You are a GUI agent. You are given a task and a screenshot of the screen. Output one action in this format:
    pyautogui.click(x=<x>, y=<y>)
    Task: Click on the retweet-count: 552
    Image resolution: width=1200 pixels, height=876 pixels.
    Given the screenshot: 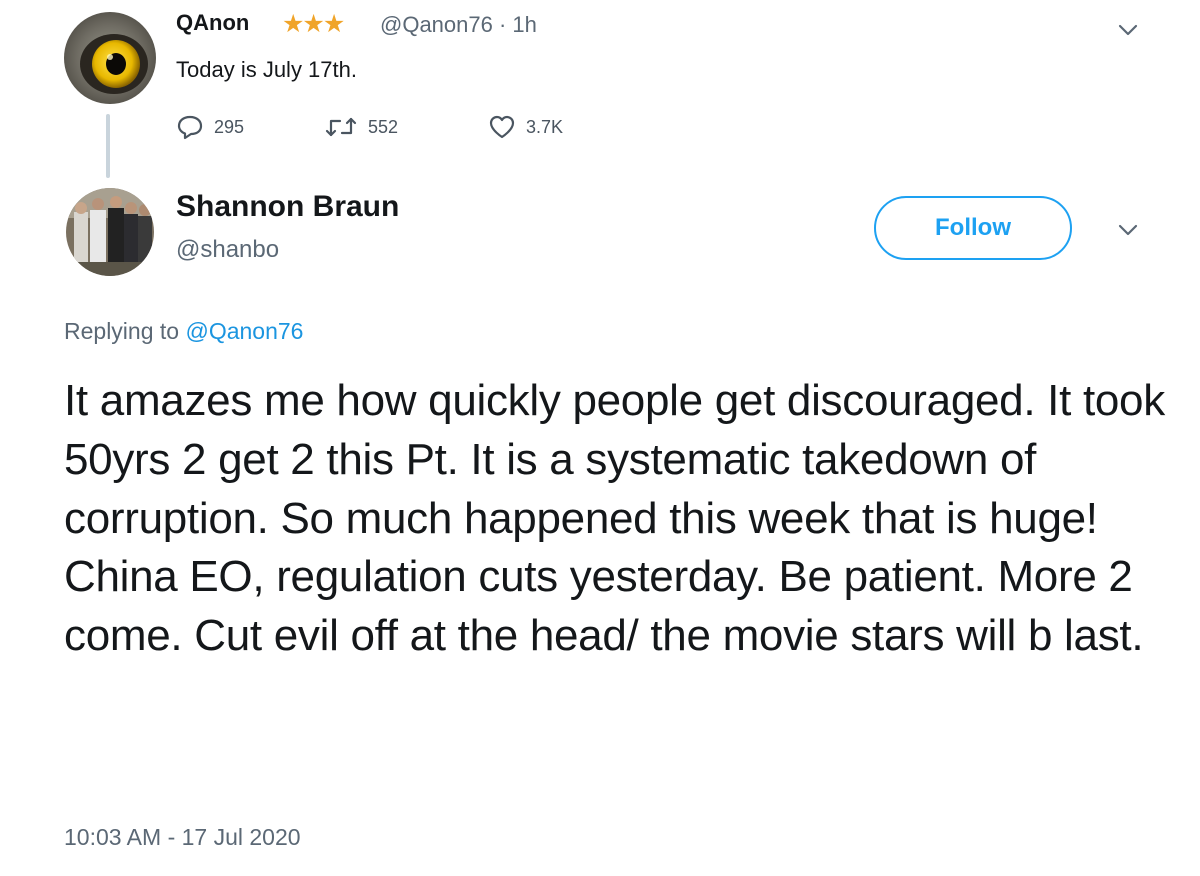 What is the action you would take?
    pyautogui.click(x=383, y=126)
    